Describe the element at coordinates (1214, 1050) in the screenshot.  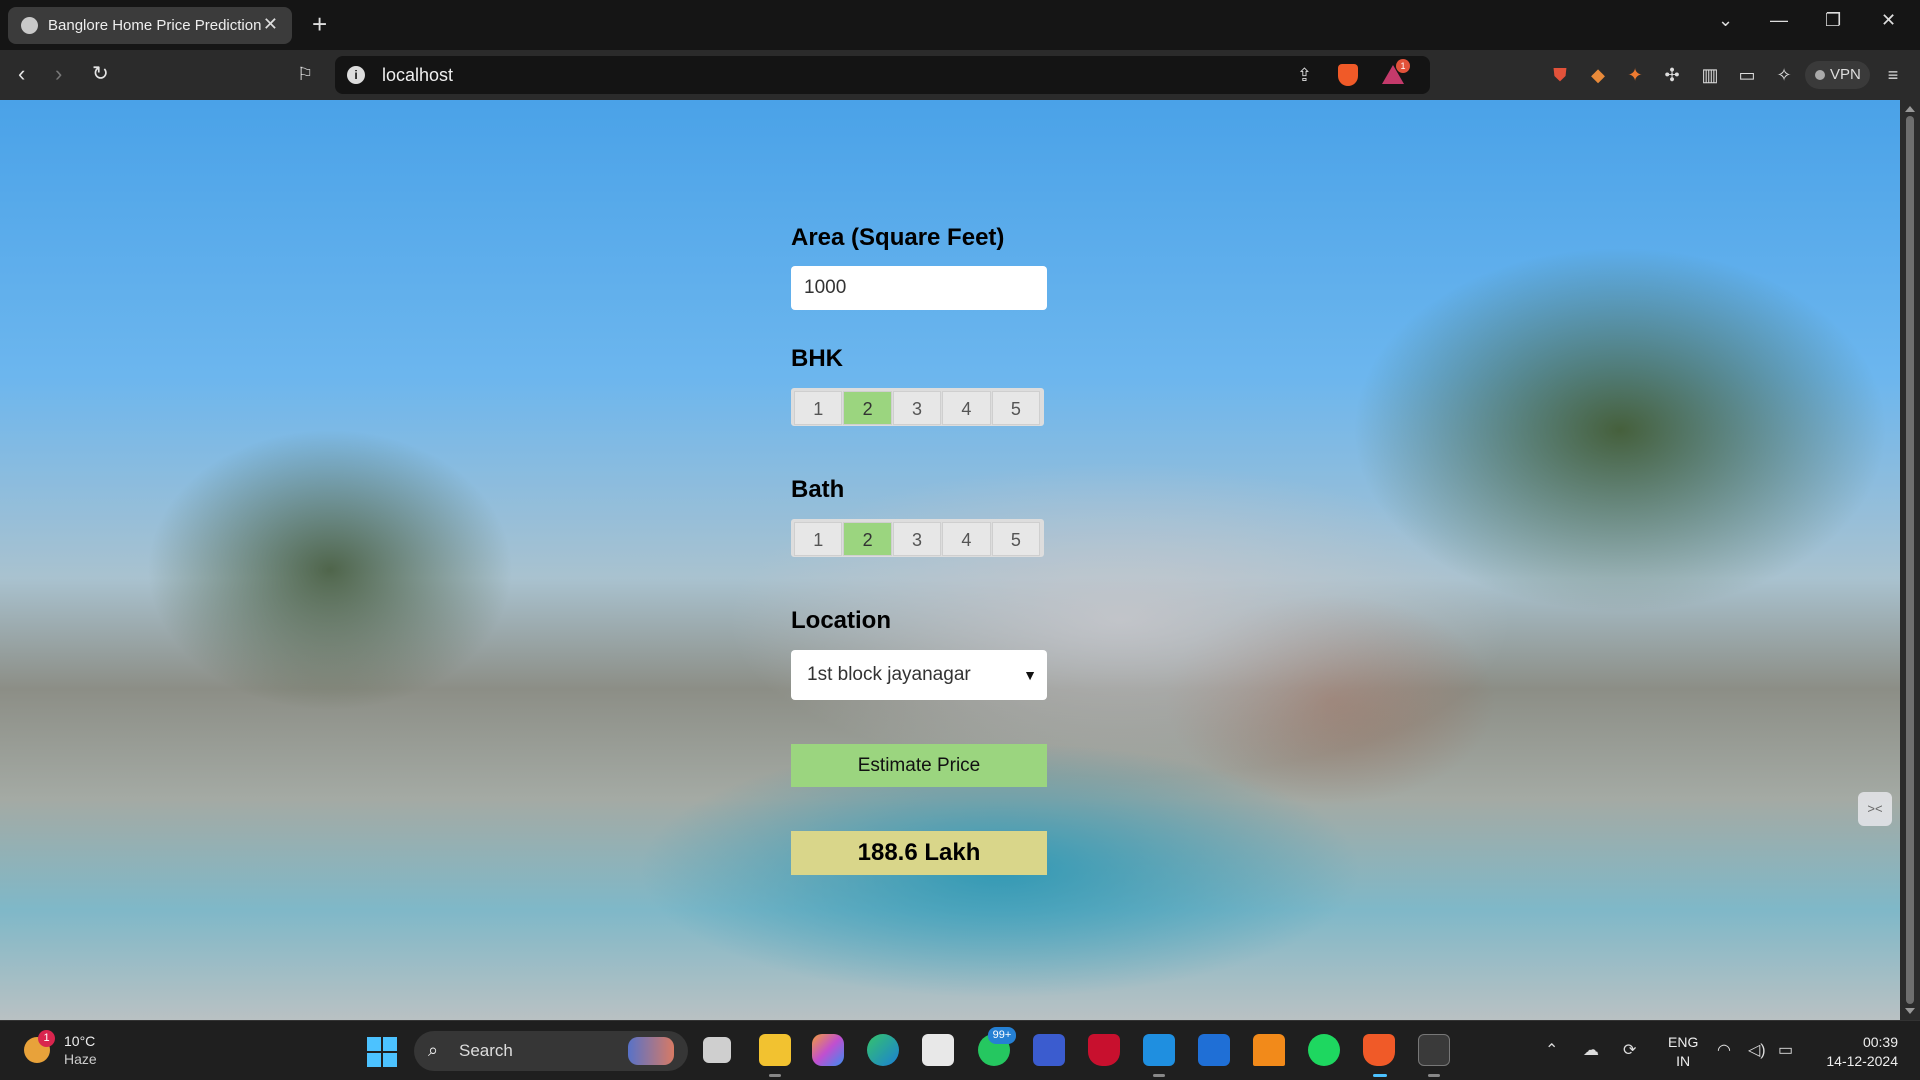
I see `blue-app-icon` at that location.